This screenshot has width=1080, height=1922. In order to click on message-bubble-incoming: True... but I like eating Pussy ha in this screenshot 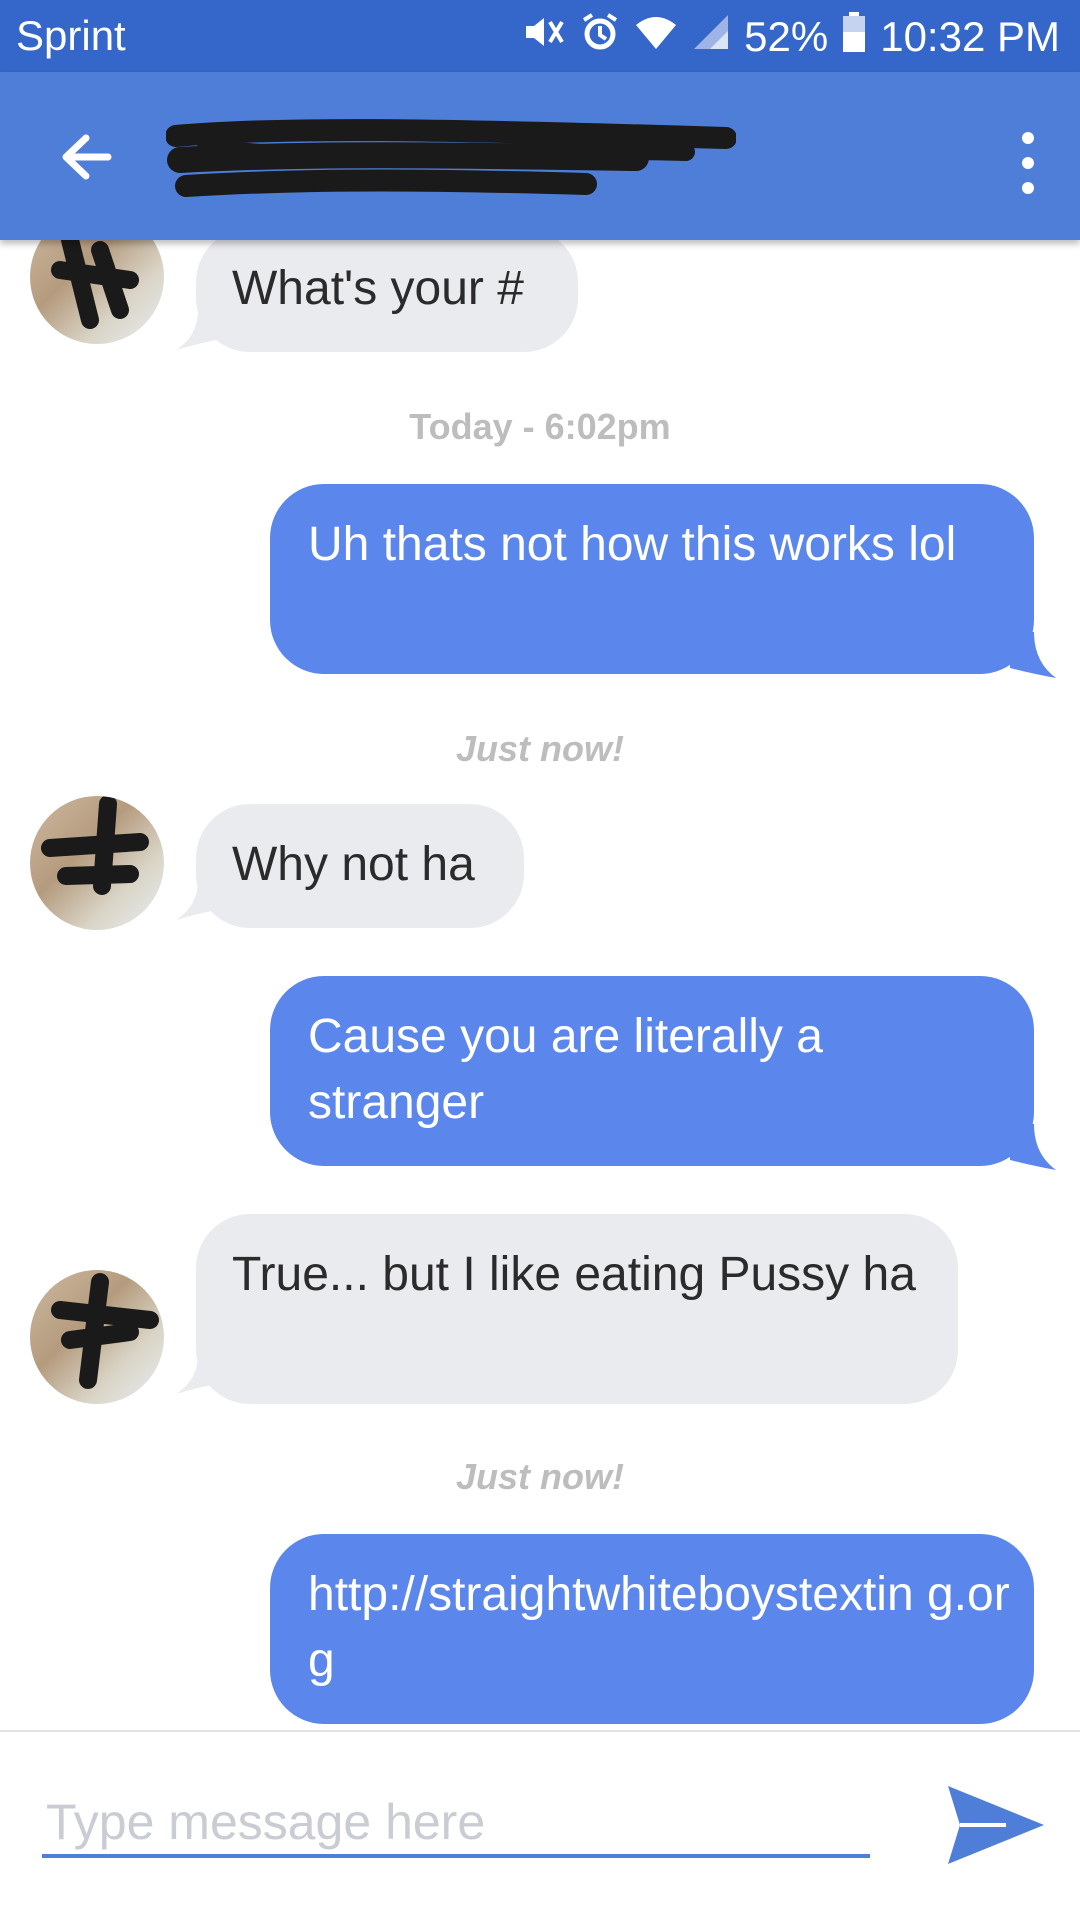, I will do `click(577, 1309)`.